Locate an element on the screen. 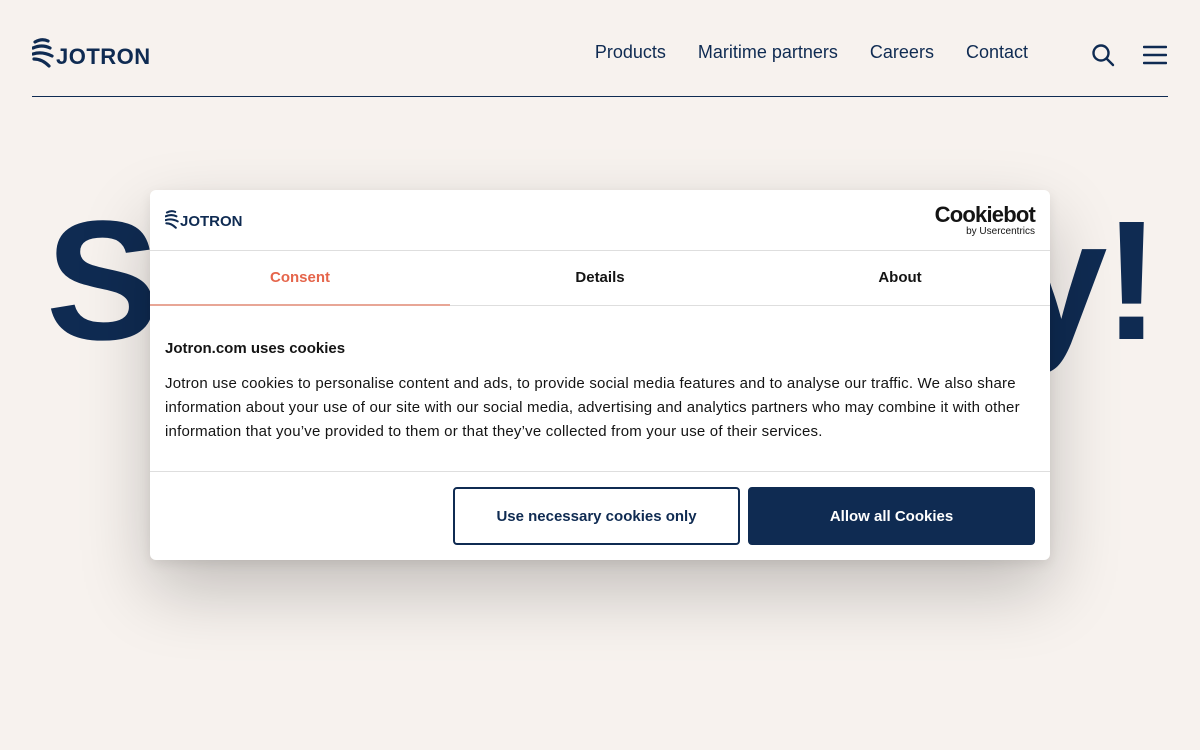  search-icon is located at coordinates (1103, 55).